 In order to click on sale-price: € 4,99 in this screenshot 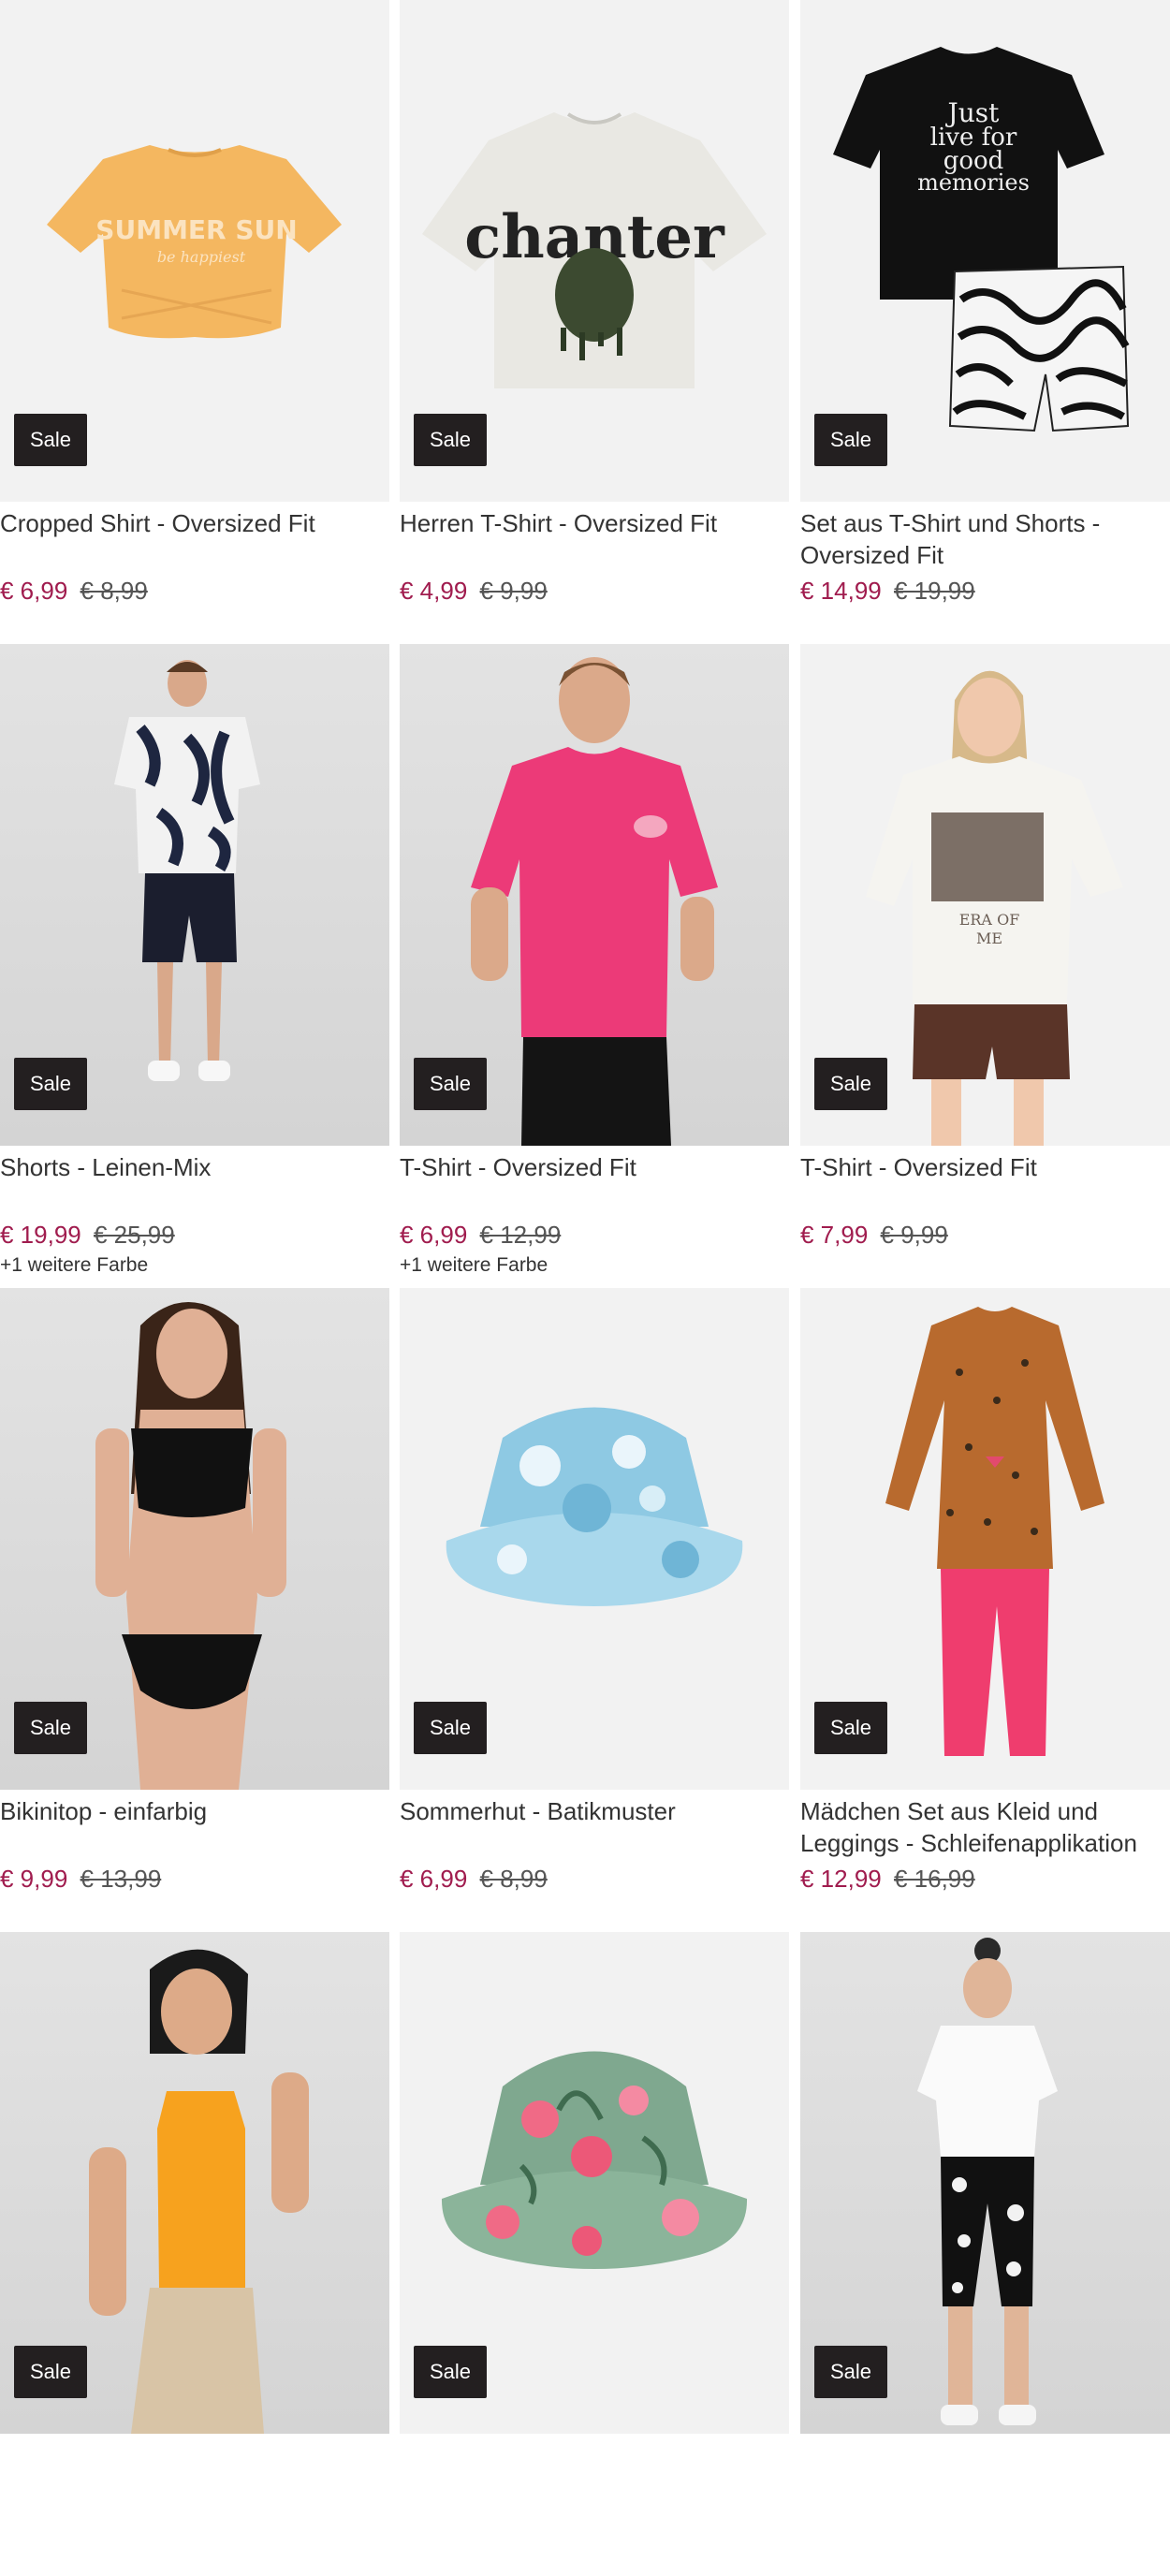, I will do `click(434, 591)`.